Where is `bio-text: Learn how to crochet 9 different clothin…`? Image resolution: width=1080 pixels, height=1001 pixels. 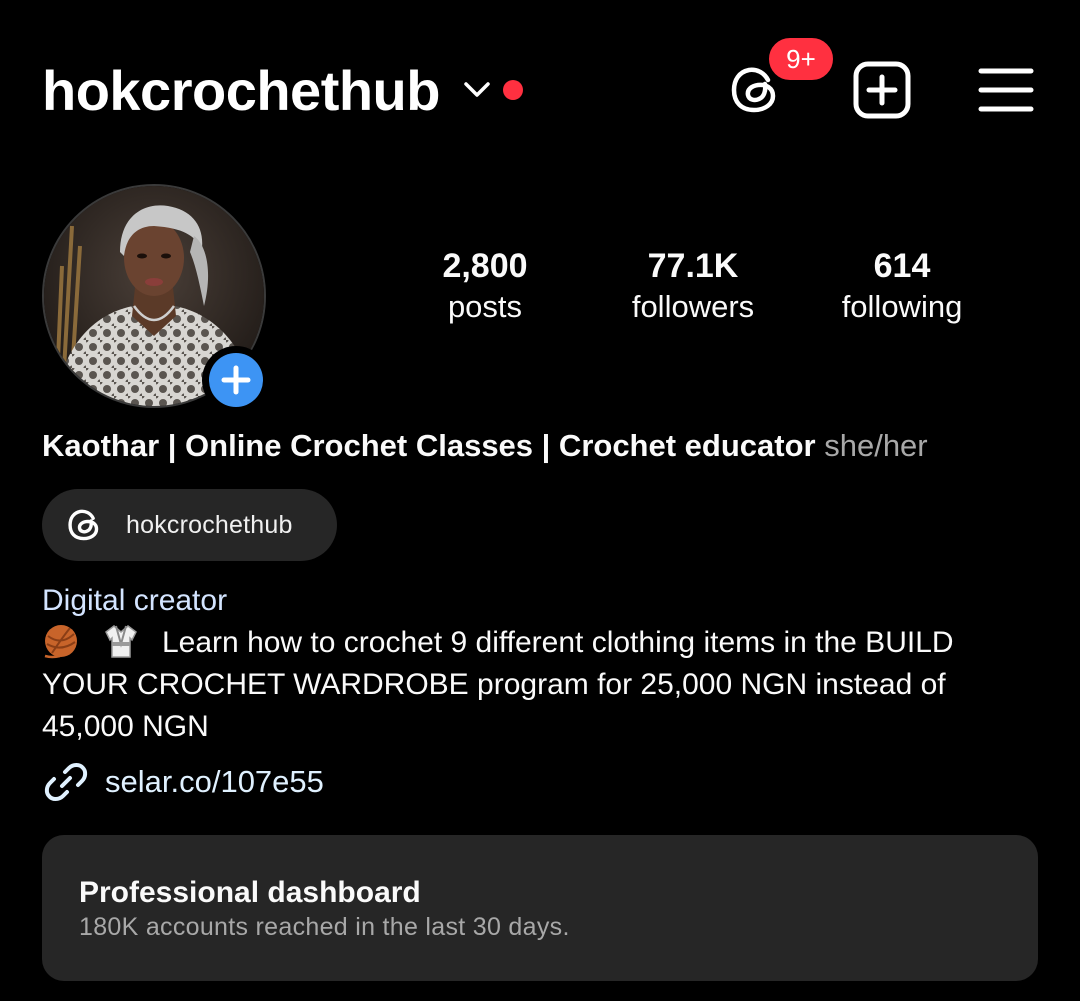 bio-text: Learn how to crochet 9 different clothin… is located at coordinates (498, 684).